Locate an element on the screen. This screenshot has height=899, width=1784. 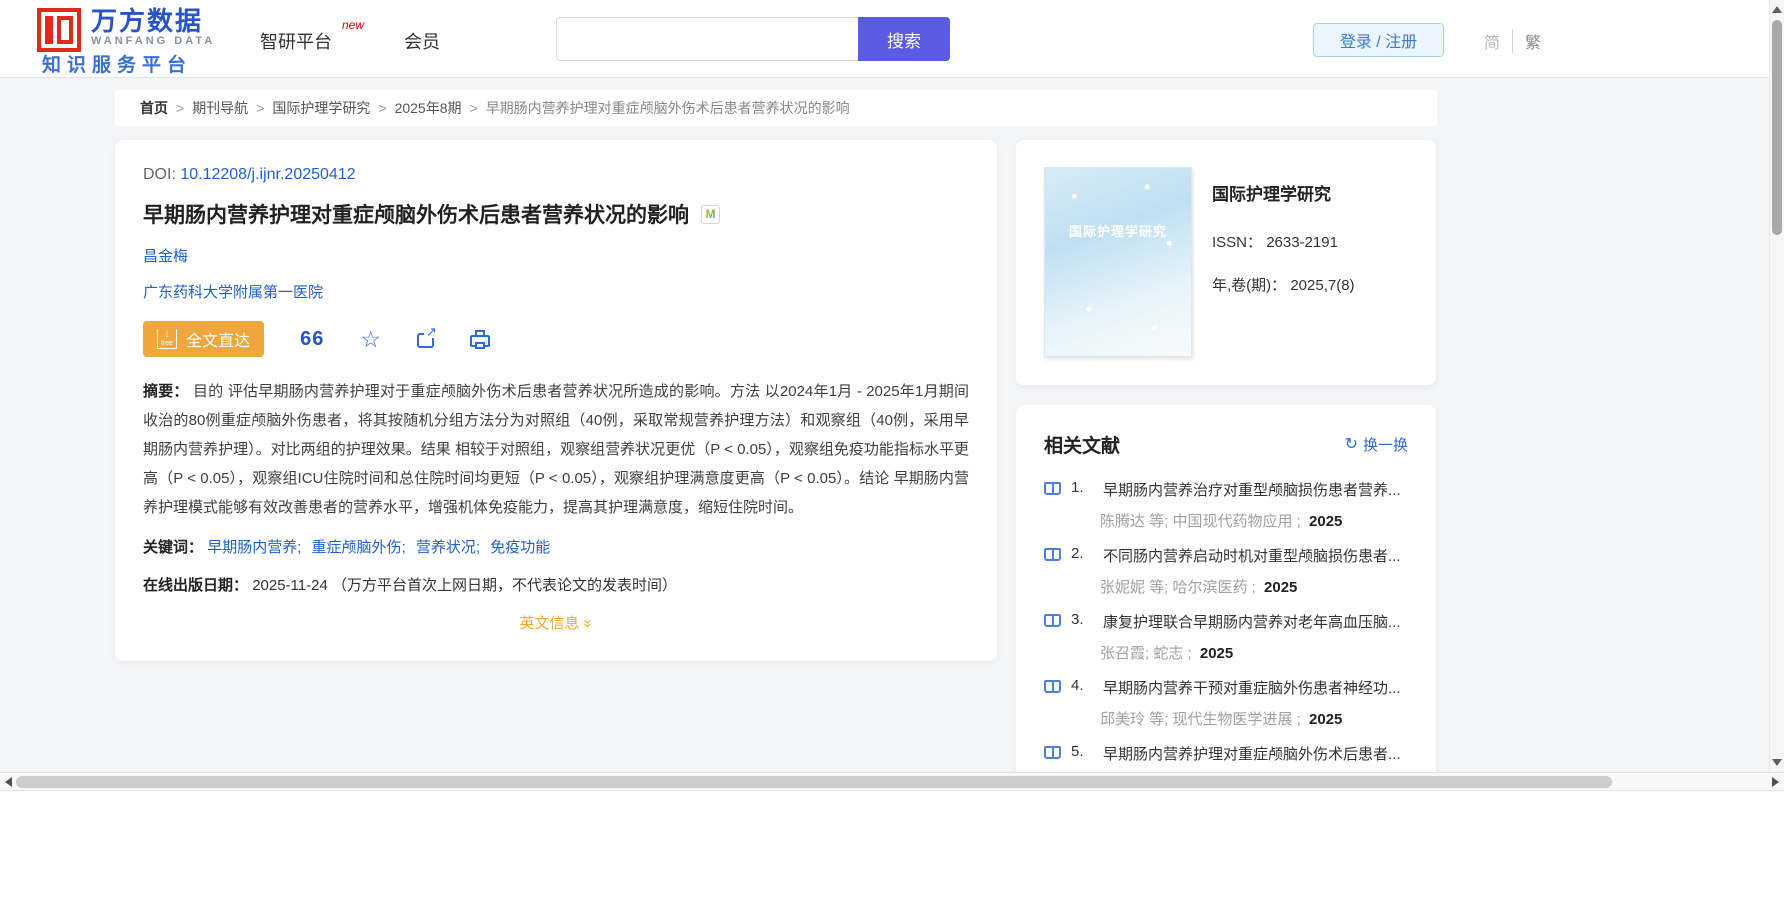
related-item-number: 2. is located at coordinates (1077, 553).